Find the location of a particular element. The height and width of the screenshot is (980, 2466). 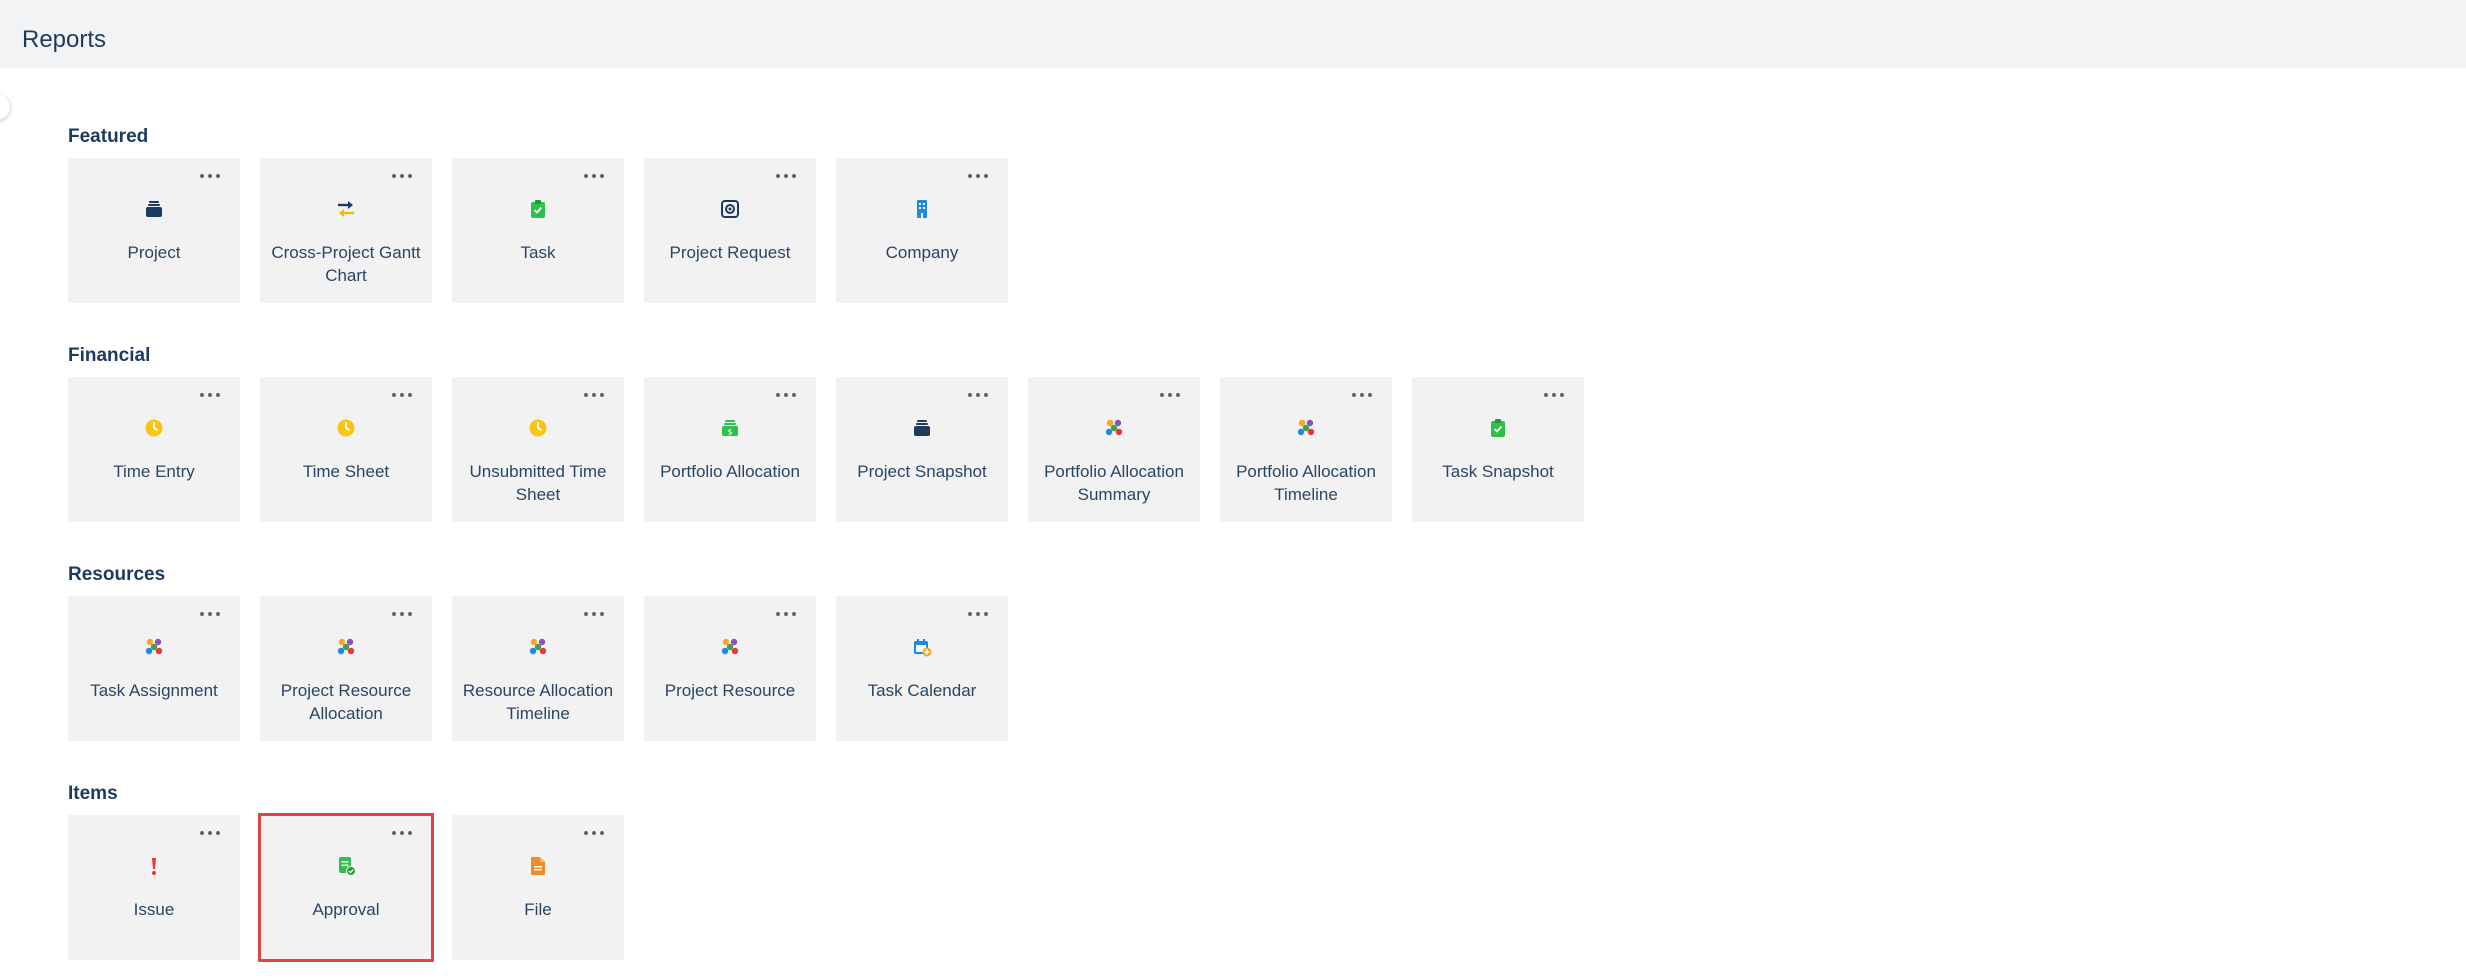

section-items: Items Issue Approval File is located at coordinates (346, 872).